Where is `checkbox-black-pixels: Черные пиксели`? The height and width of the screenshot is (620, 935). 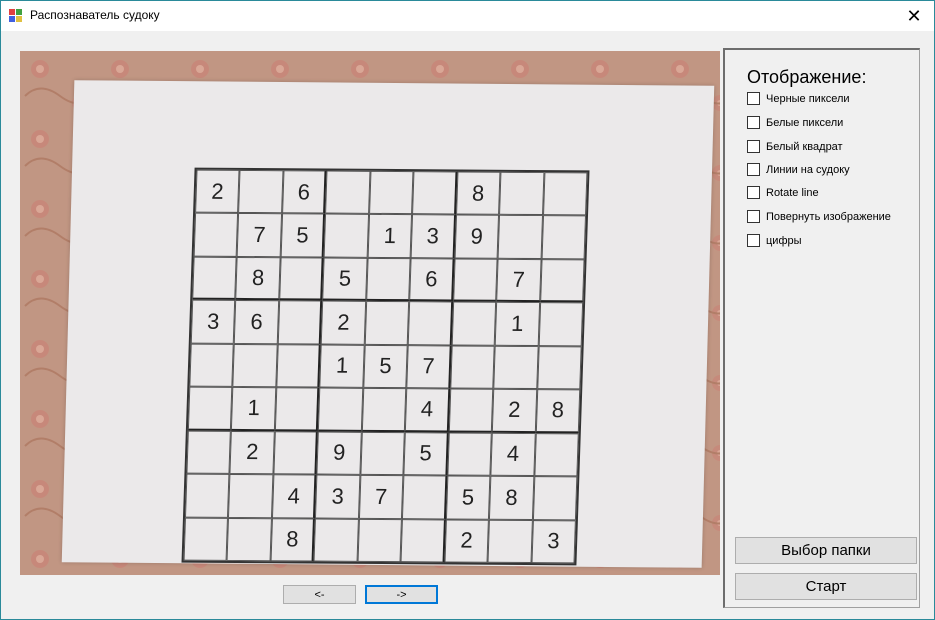 checkbox-black-pixels: Черные пиксели is located at coordinates (798, 98).